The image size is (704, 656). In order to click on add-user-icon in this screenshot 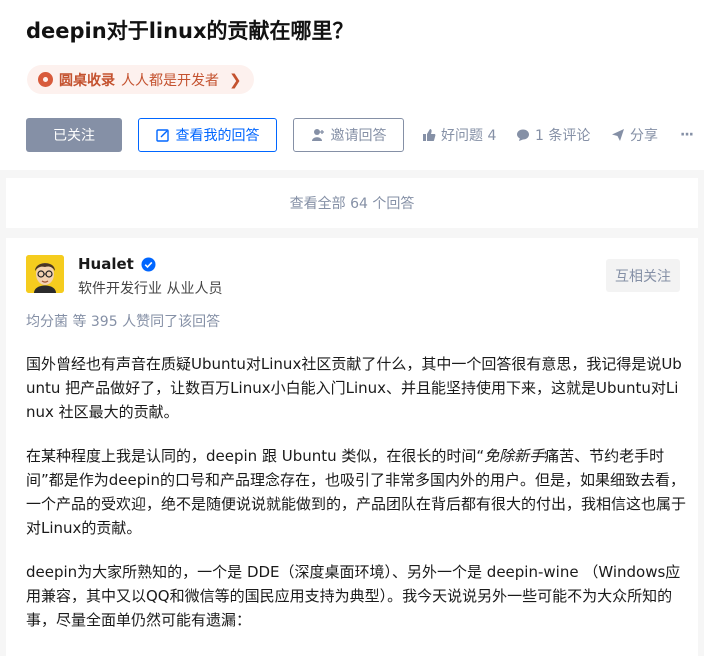, I will do `click(318, 135)`.